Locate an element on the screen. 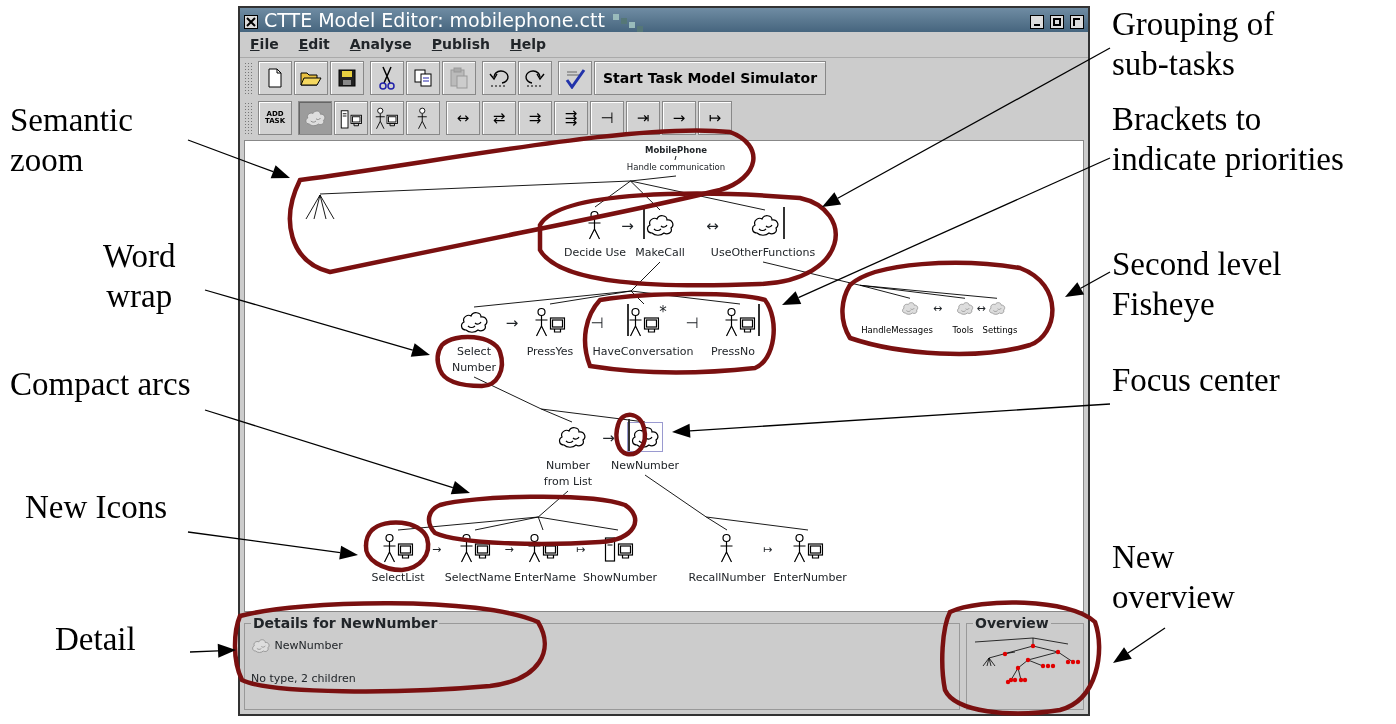  annotation-label: Focus center is located at coordinates (1196, 380).